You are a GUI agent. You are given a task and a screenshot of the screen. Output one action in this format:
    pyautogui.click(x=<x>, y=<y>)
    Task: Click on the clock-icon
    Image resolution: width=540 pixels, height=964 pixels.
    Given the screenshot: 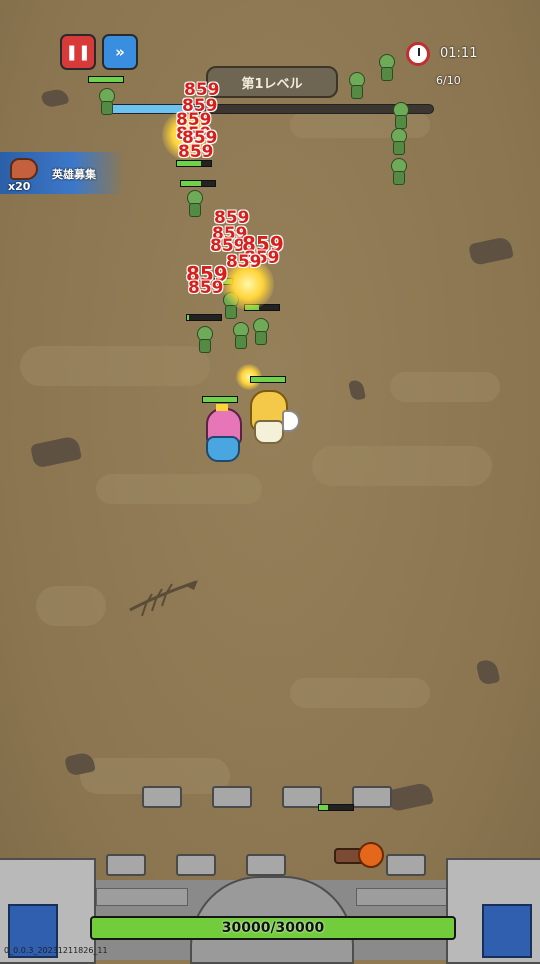 What is the action you would take?
    pyautogui.click(x=418, y=54)
    